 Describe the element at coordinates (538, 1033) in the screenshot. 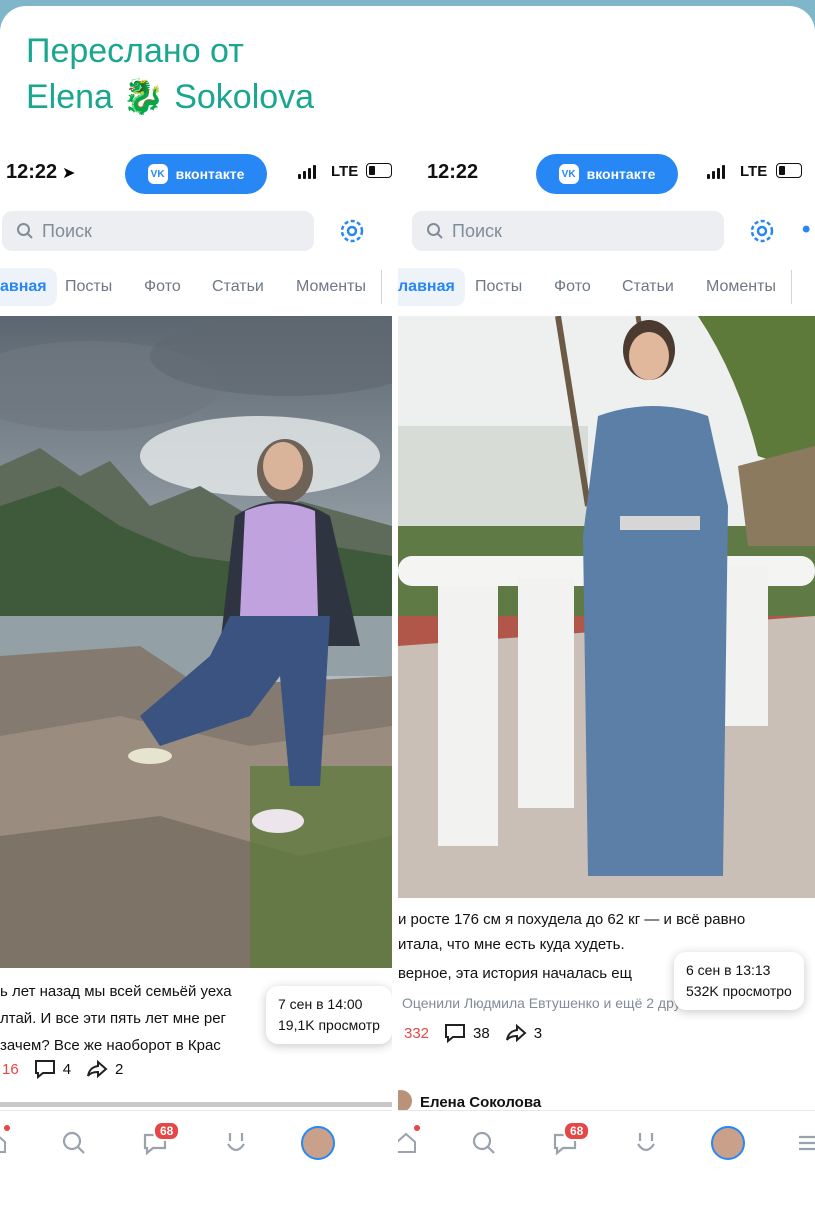

I see `share-count: 3` at that location.